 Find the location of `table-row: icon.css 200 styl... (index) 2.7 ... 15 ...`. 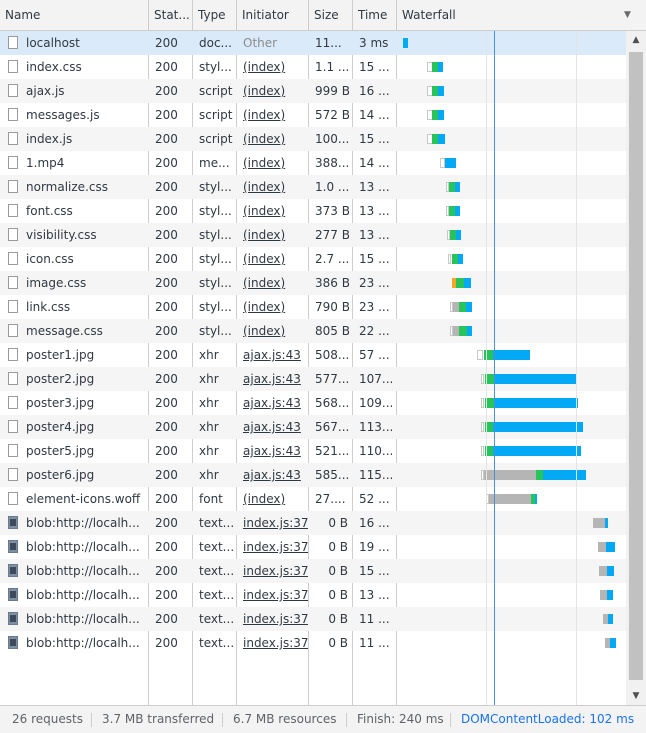

table-row: icon.css 200 styl... (index) 2.7 ... 15 ... is located at coordinates (313, 259).